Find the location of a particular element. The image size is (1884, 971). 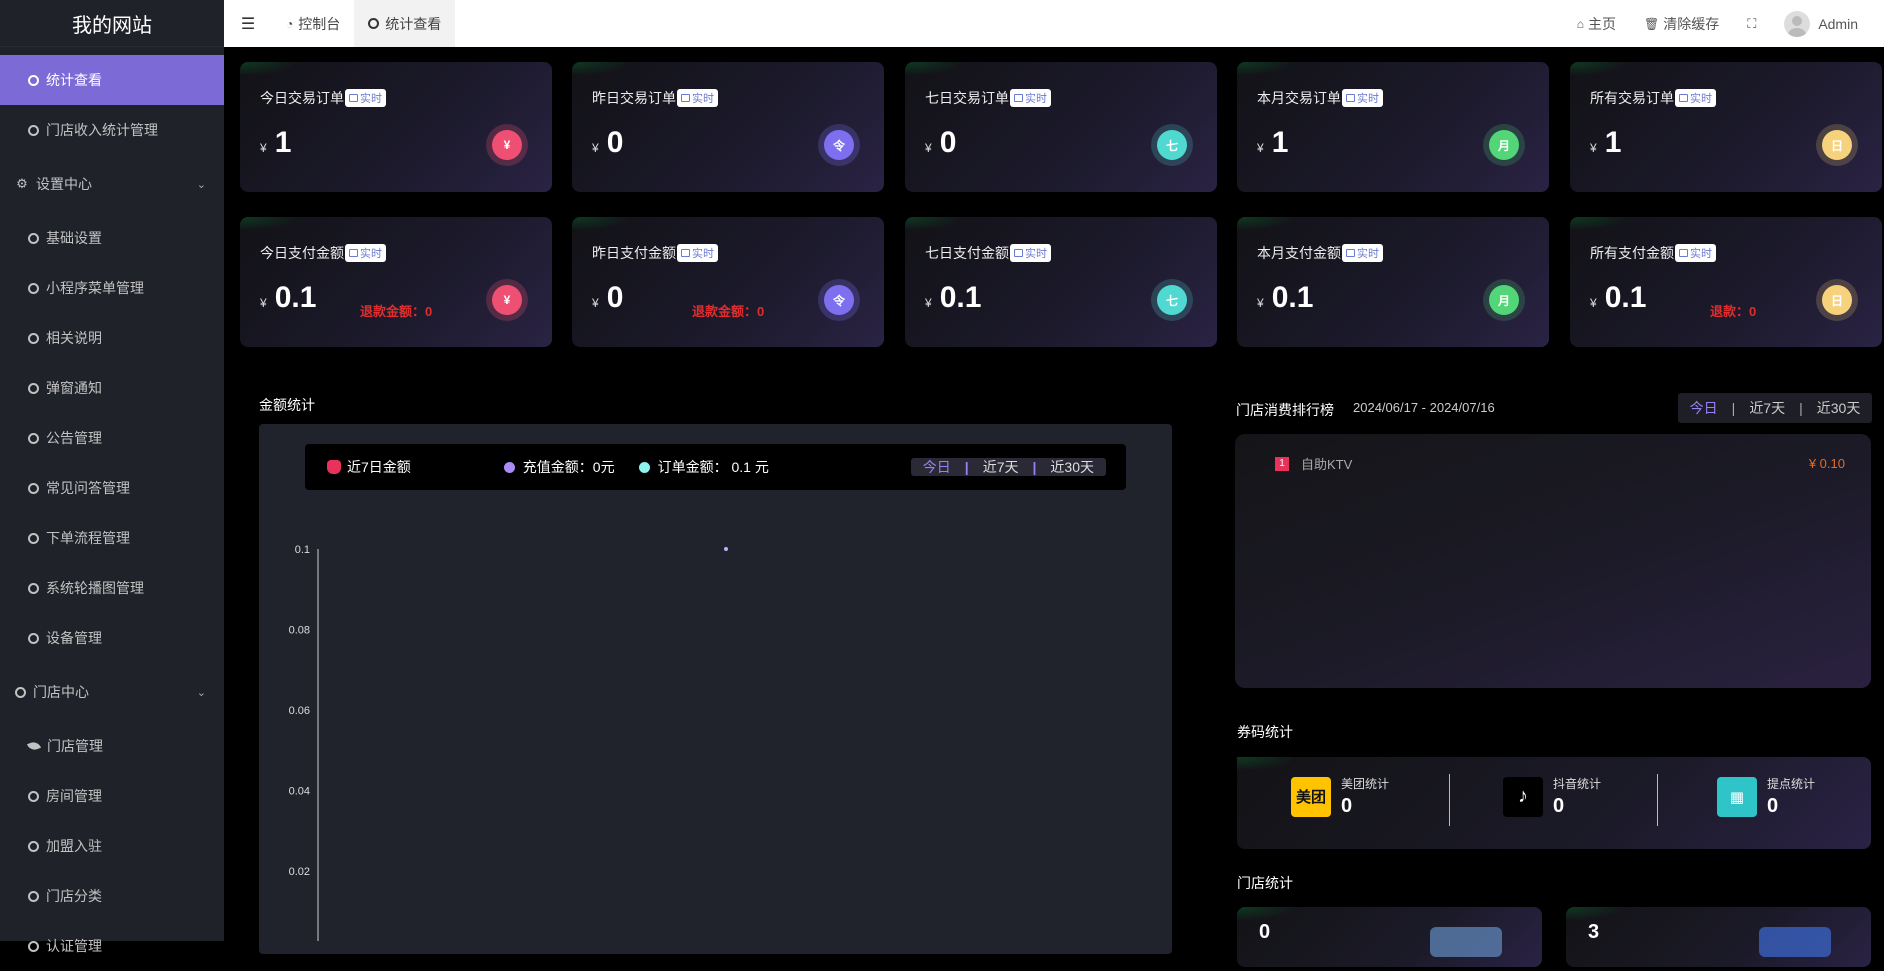

icon-glyph: 月 is located at coordinates (1504, 300).